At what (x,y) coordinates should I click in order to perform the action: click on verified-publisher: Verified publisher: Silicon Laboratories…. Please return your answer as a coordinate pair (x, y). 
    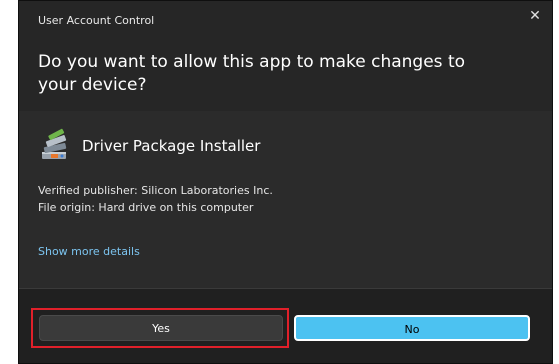
    Looking at the image, I should click on (155, 190).